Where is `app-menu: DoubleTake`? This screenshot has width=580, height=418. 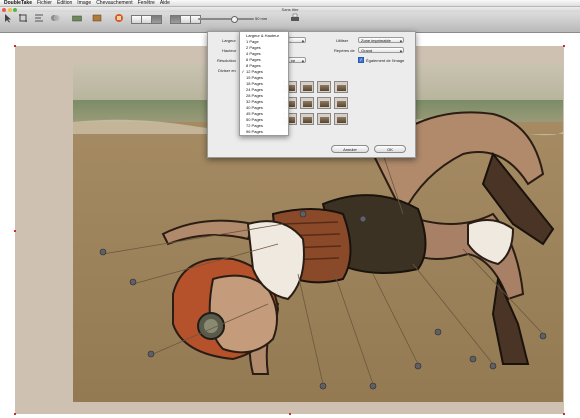
app-menu: DoubleTake is located at coordinates (18, 3).